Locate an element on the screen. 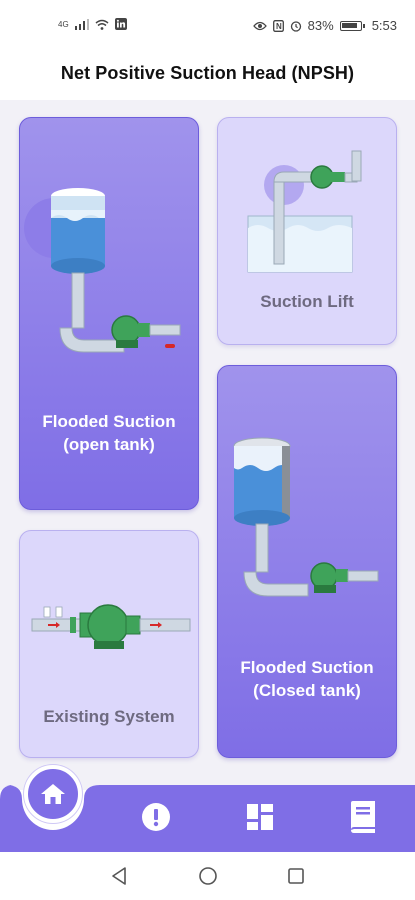 The height and width of the screenshot is (900, 415). info-icon is located at coordinates (156, 817).